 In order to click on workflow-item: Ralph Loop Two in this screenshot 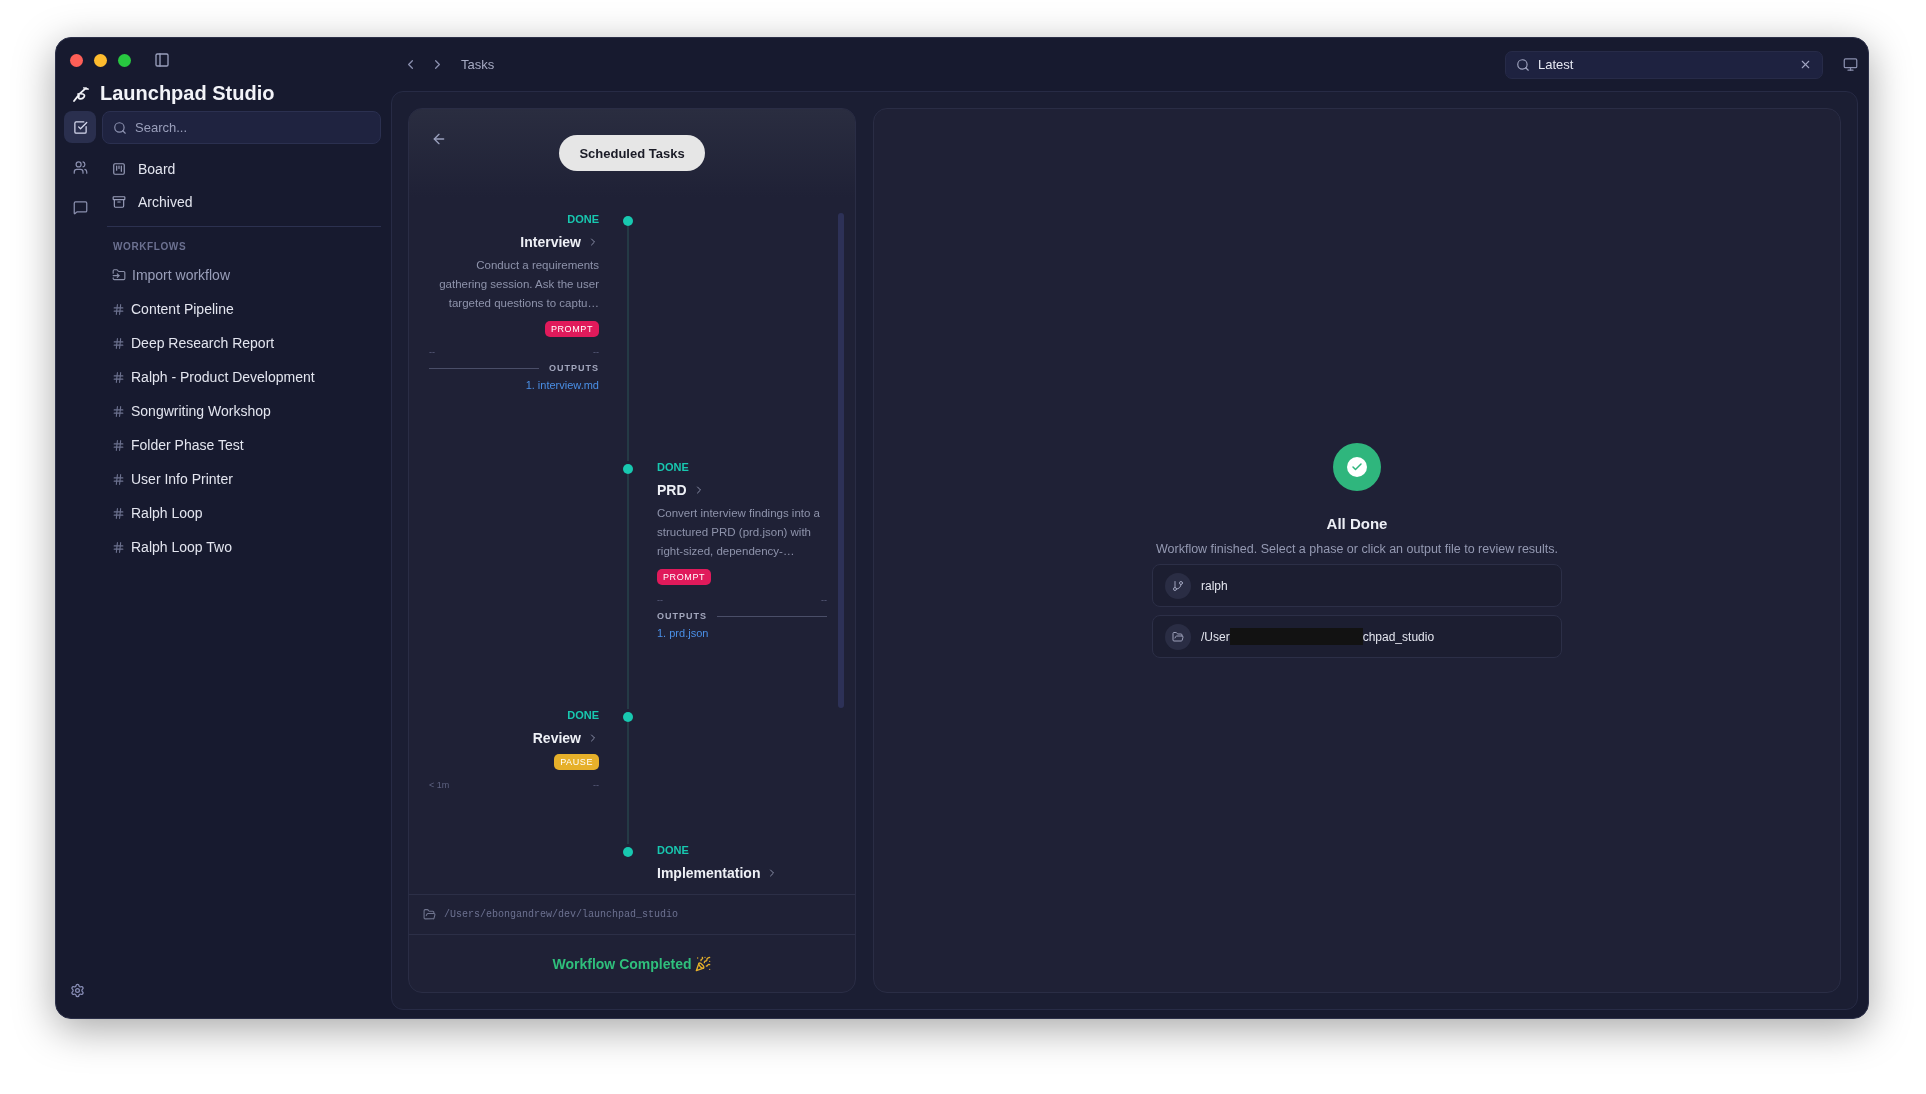, I will do `click(241, 547)`.